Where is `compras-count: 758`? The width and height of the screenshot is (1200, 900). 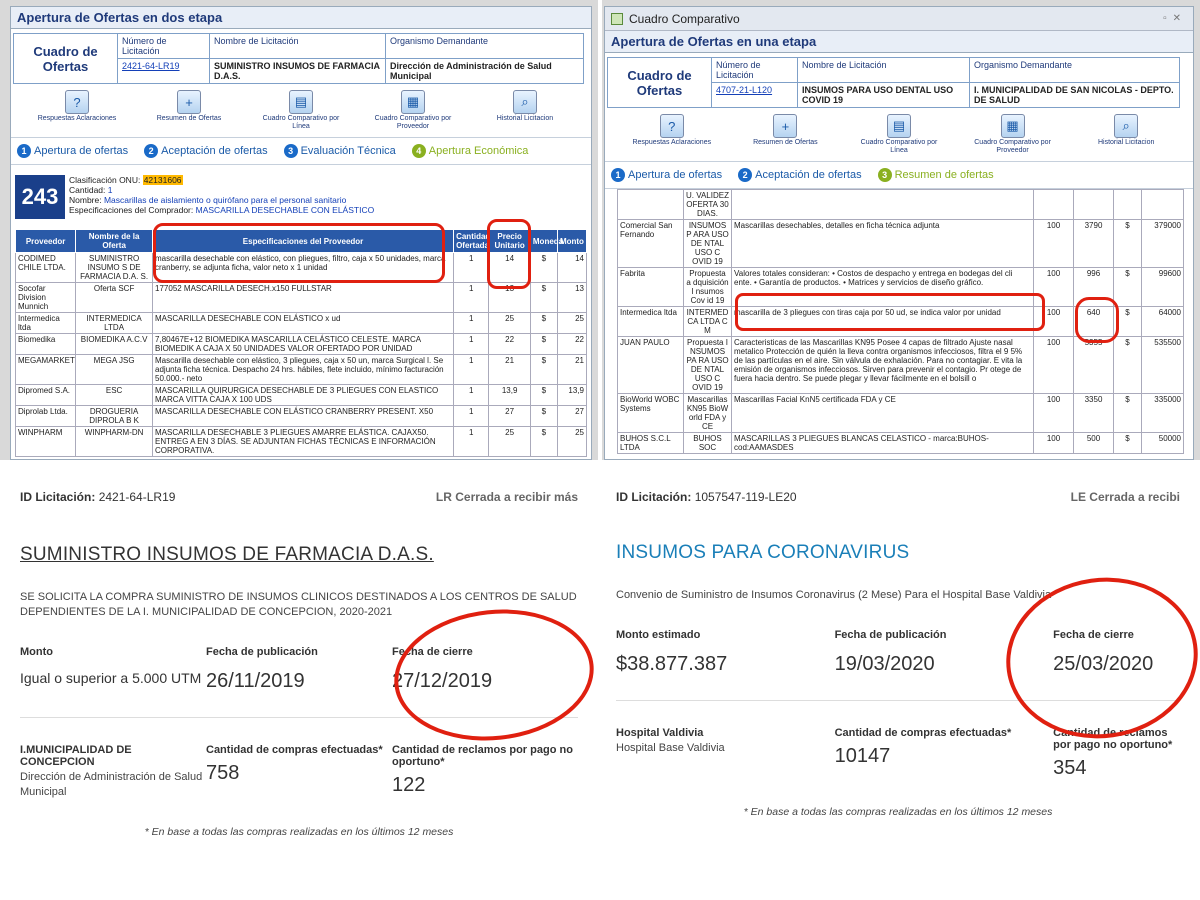 compras-count: 758 is located at coordinates (223, 773).